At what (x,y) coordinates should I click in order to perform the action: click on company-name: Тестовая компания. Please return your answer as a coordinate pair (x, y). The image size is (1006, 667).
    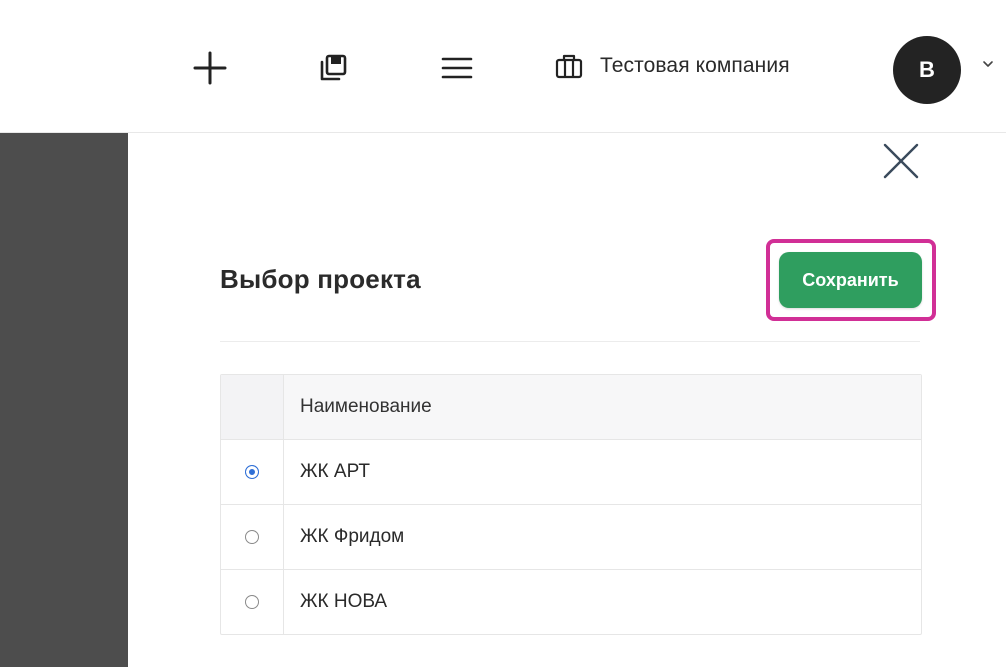
    Looking at the image, I should click on (695, 65).